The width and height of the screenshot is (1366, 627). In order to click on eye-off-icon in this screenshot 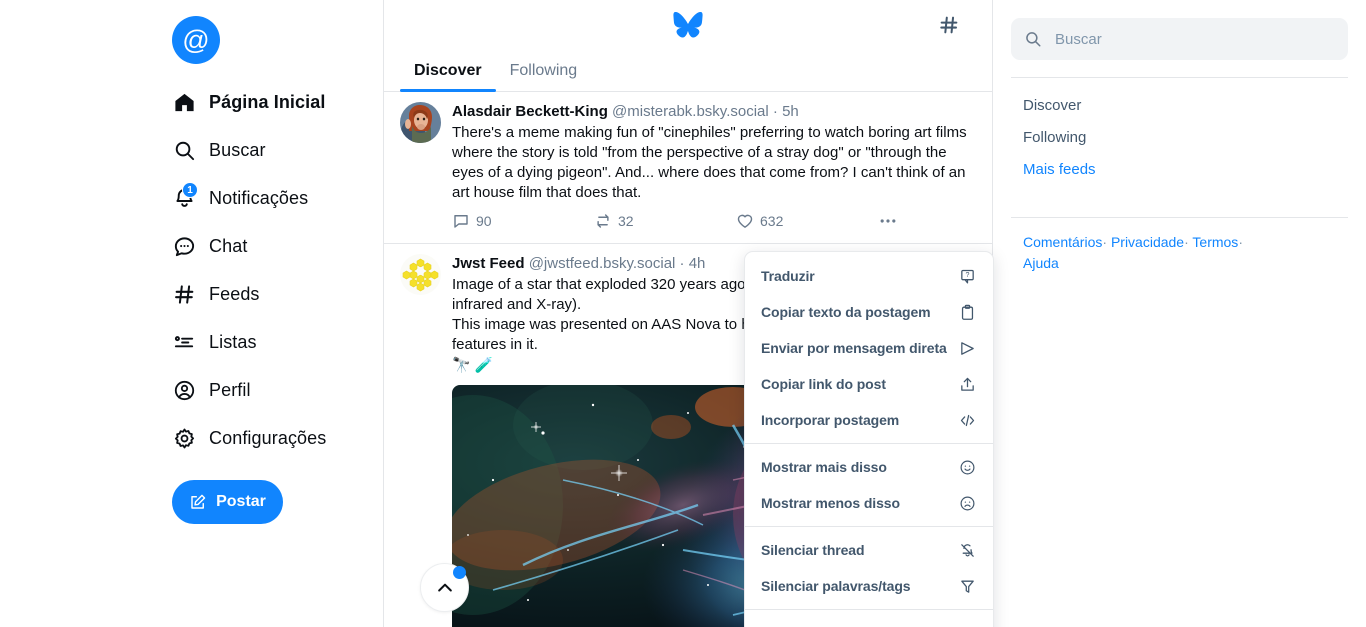, I will do `click(967, 625)`.